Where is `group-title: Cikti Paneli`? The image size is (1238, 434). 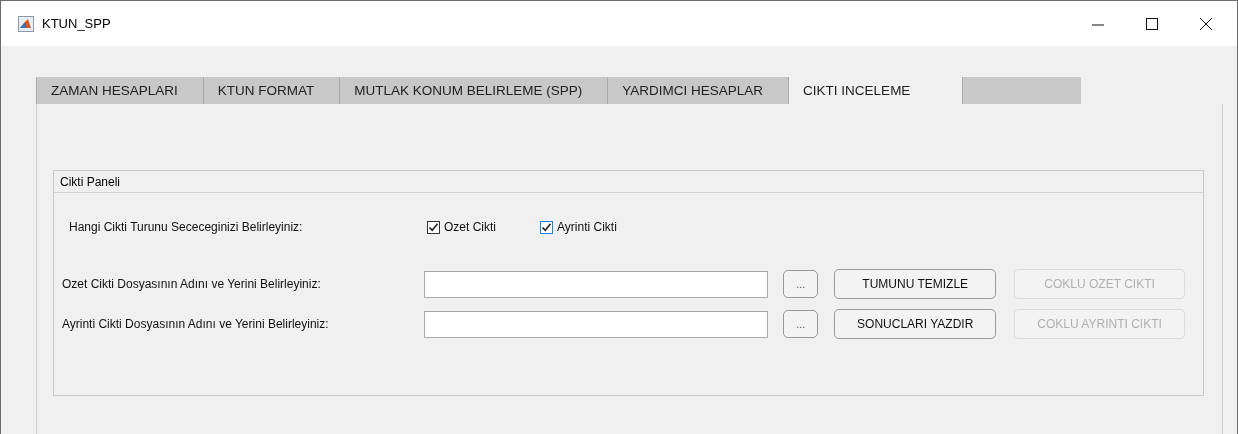
group-title: Cikti Paneli is located at coordinates (628, 182).